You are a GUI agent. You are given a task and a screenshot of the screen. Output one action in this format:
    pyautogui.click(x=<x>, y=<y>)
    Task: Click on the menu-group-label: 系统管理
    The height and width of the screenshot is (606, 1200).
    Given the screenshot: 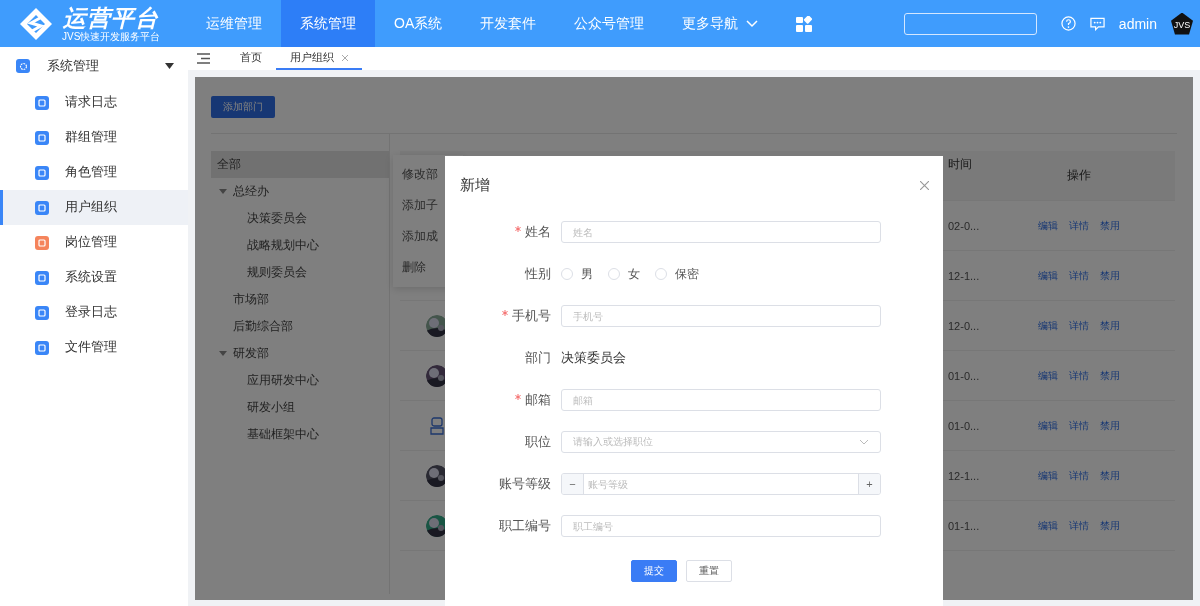 What is the action you would take?
    pyautogui.click(x=73, y=66)
    